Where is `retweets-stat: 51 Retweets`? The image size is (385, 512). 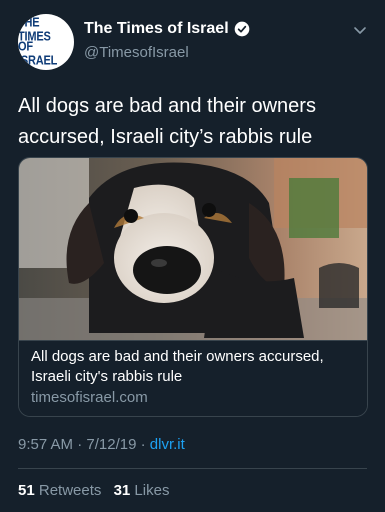 retweets-stat: 51 Retweets is located at coordinates (59, 490).